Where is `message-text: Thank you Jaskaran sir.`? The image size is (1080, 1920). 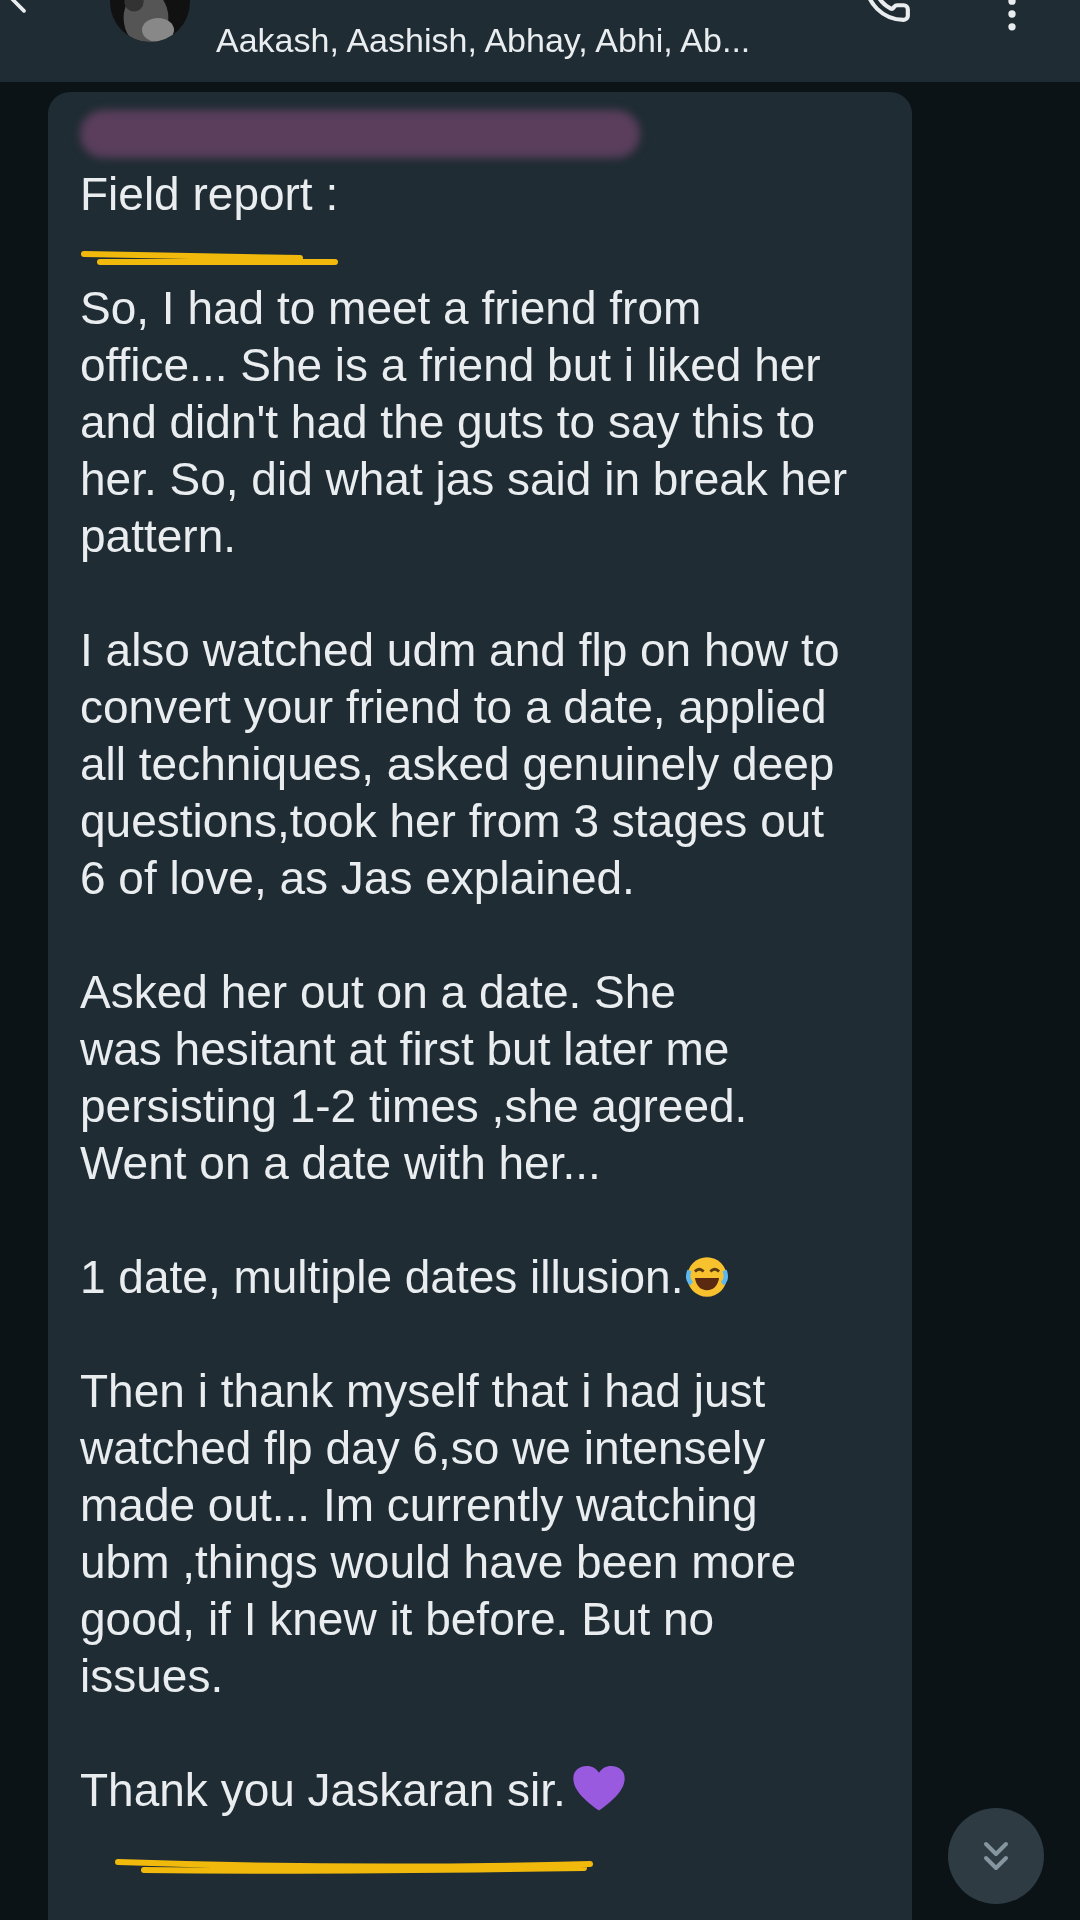 message-text: Thank you Jaskaran sir. is located at coordinates (323, 1790).